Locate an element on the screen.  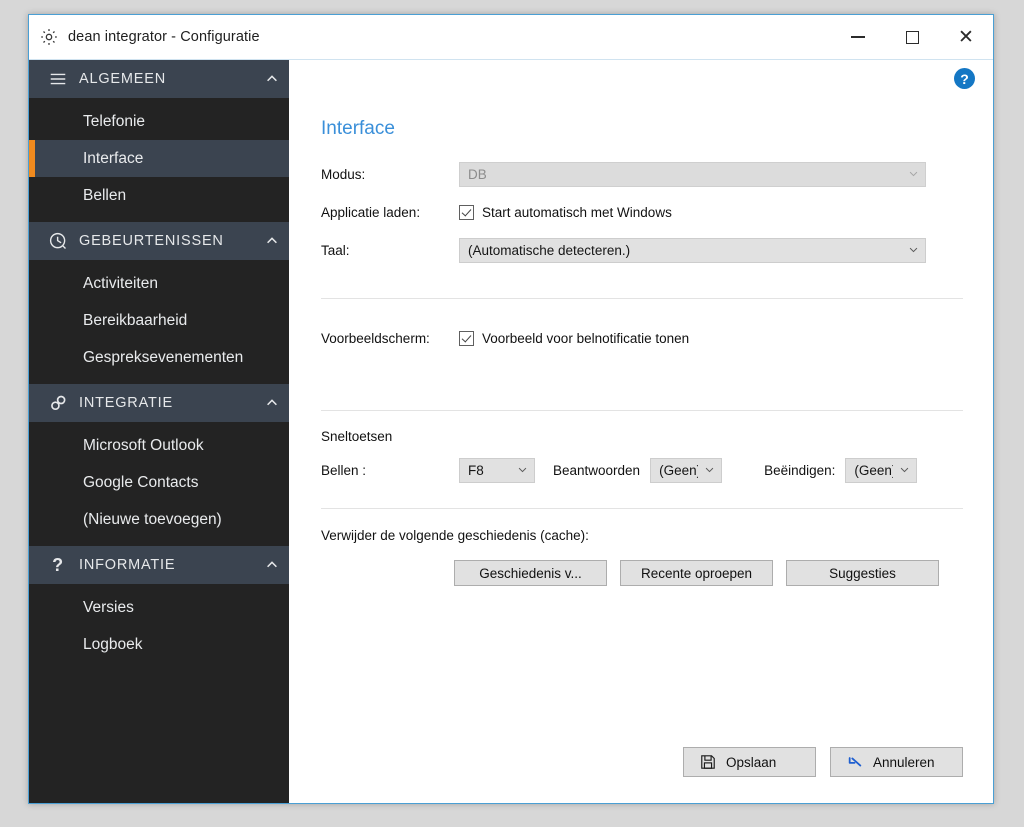
minimize-icon is located at coordinates (858, 37).